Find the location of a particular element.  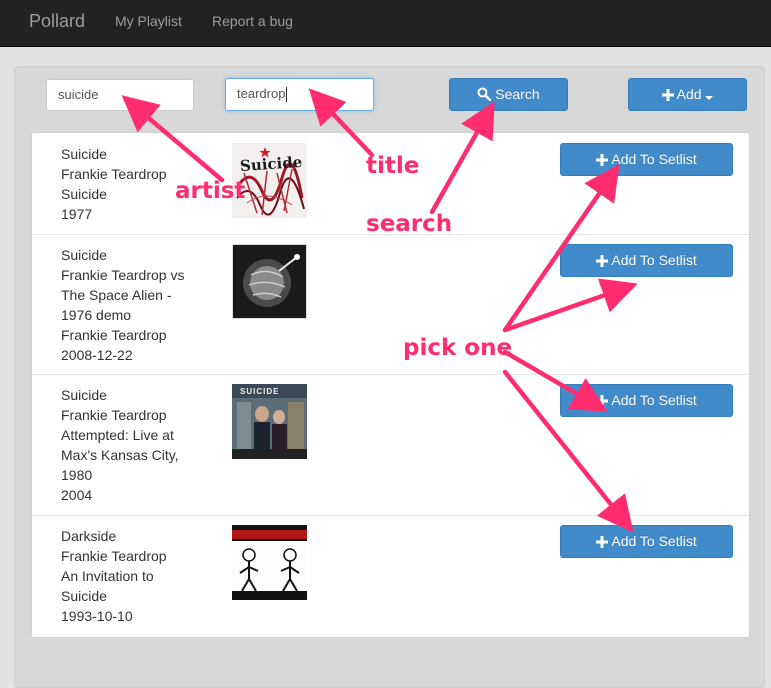

release-date: 2008-12-22 is located at coordinates (97, 355).